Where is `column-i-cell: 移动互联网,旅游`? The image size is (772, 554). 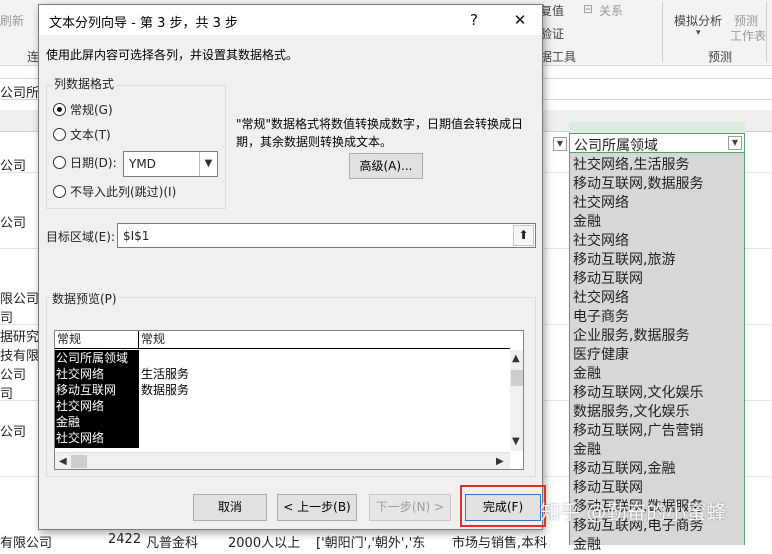 column-i-cell: 移动互联网,旅游 is located at coordinates (624, 259).